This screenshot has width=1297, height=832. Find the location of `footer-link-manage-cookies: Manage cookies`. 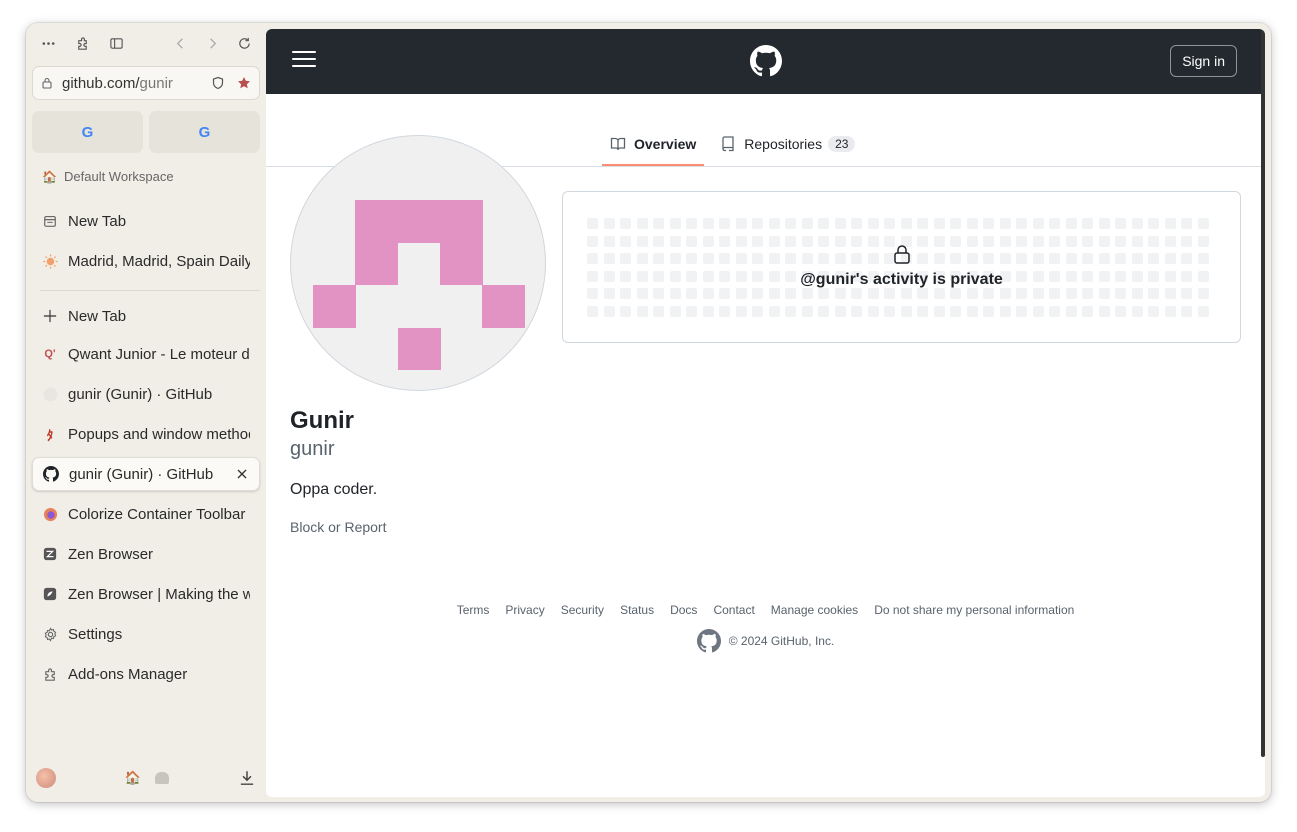

footer-link-manage-cookies: Manage cookies is located at coordinates (814, 610).